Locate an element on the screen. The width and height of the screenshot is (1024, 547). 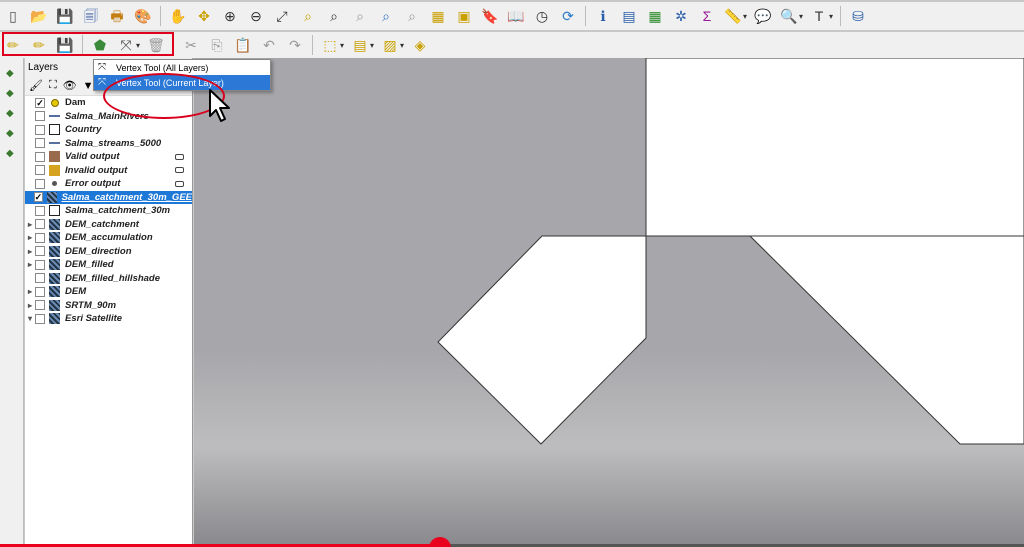
zoom-last-icon: ⌕ is located at coordinates (386, 16).